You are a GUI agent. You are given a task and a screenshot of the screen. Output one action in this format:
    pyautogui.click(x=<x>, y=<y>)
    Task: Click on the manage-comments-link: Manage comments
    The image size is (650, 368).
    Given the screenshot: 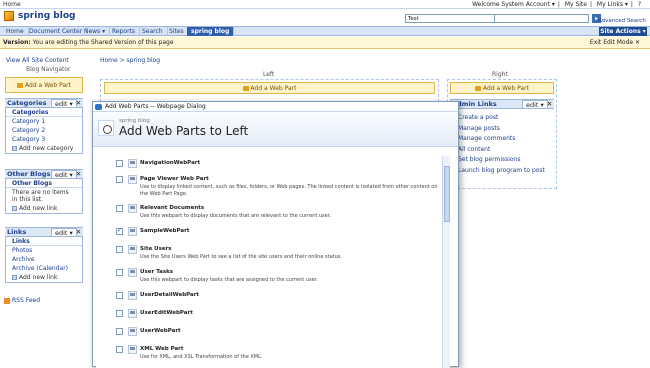 What is the action you would take?
    pyautogui.click(x=501, y=139)
    